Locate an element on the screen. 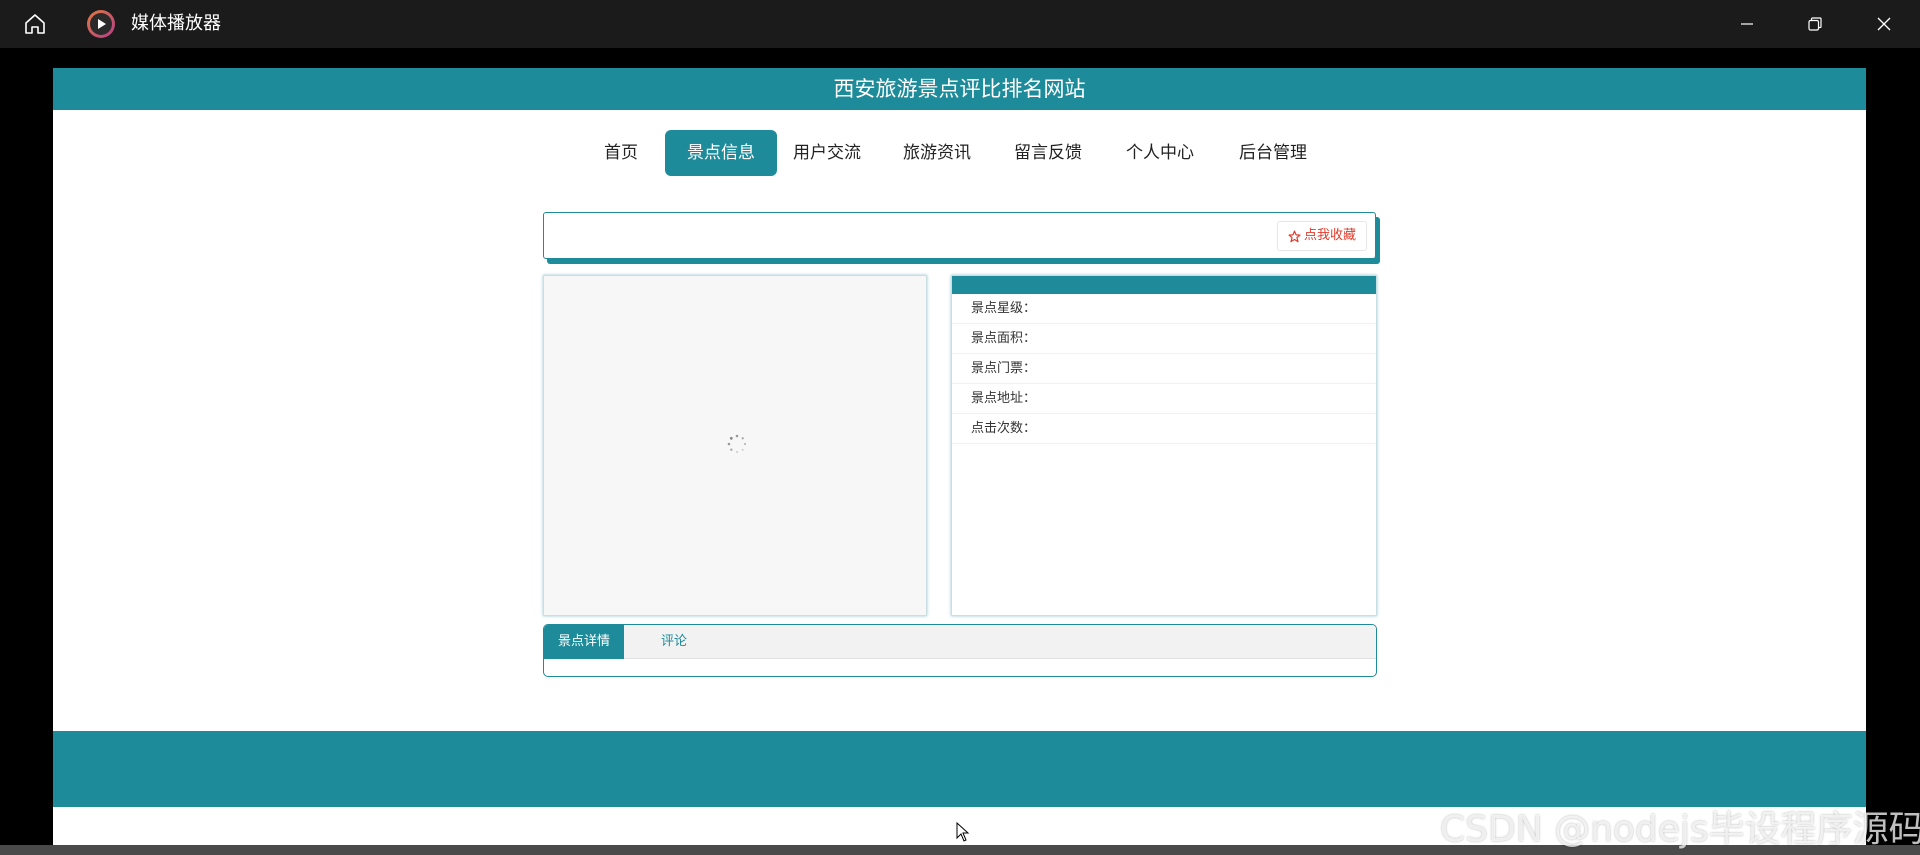  home-icon is located at coordinates (35, 24).